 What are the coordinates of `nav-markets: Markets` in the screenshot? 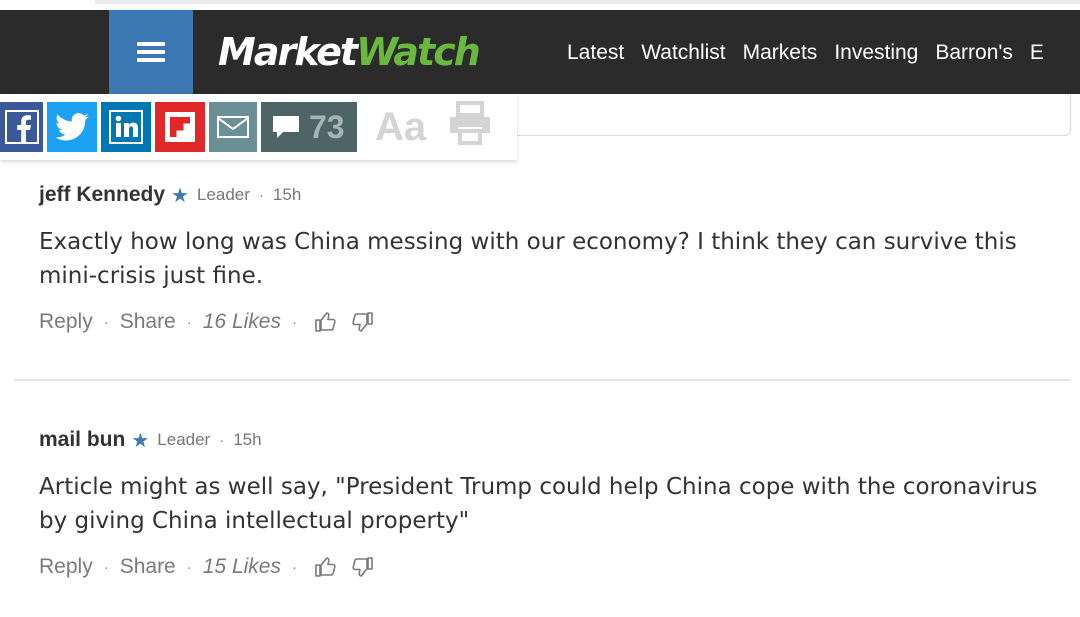 It's located at (780, 53).